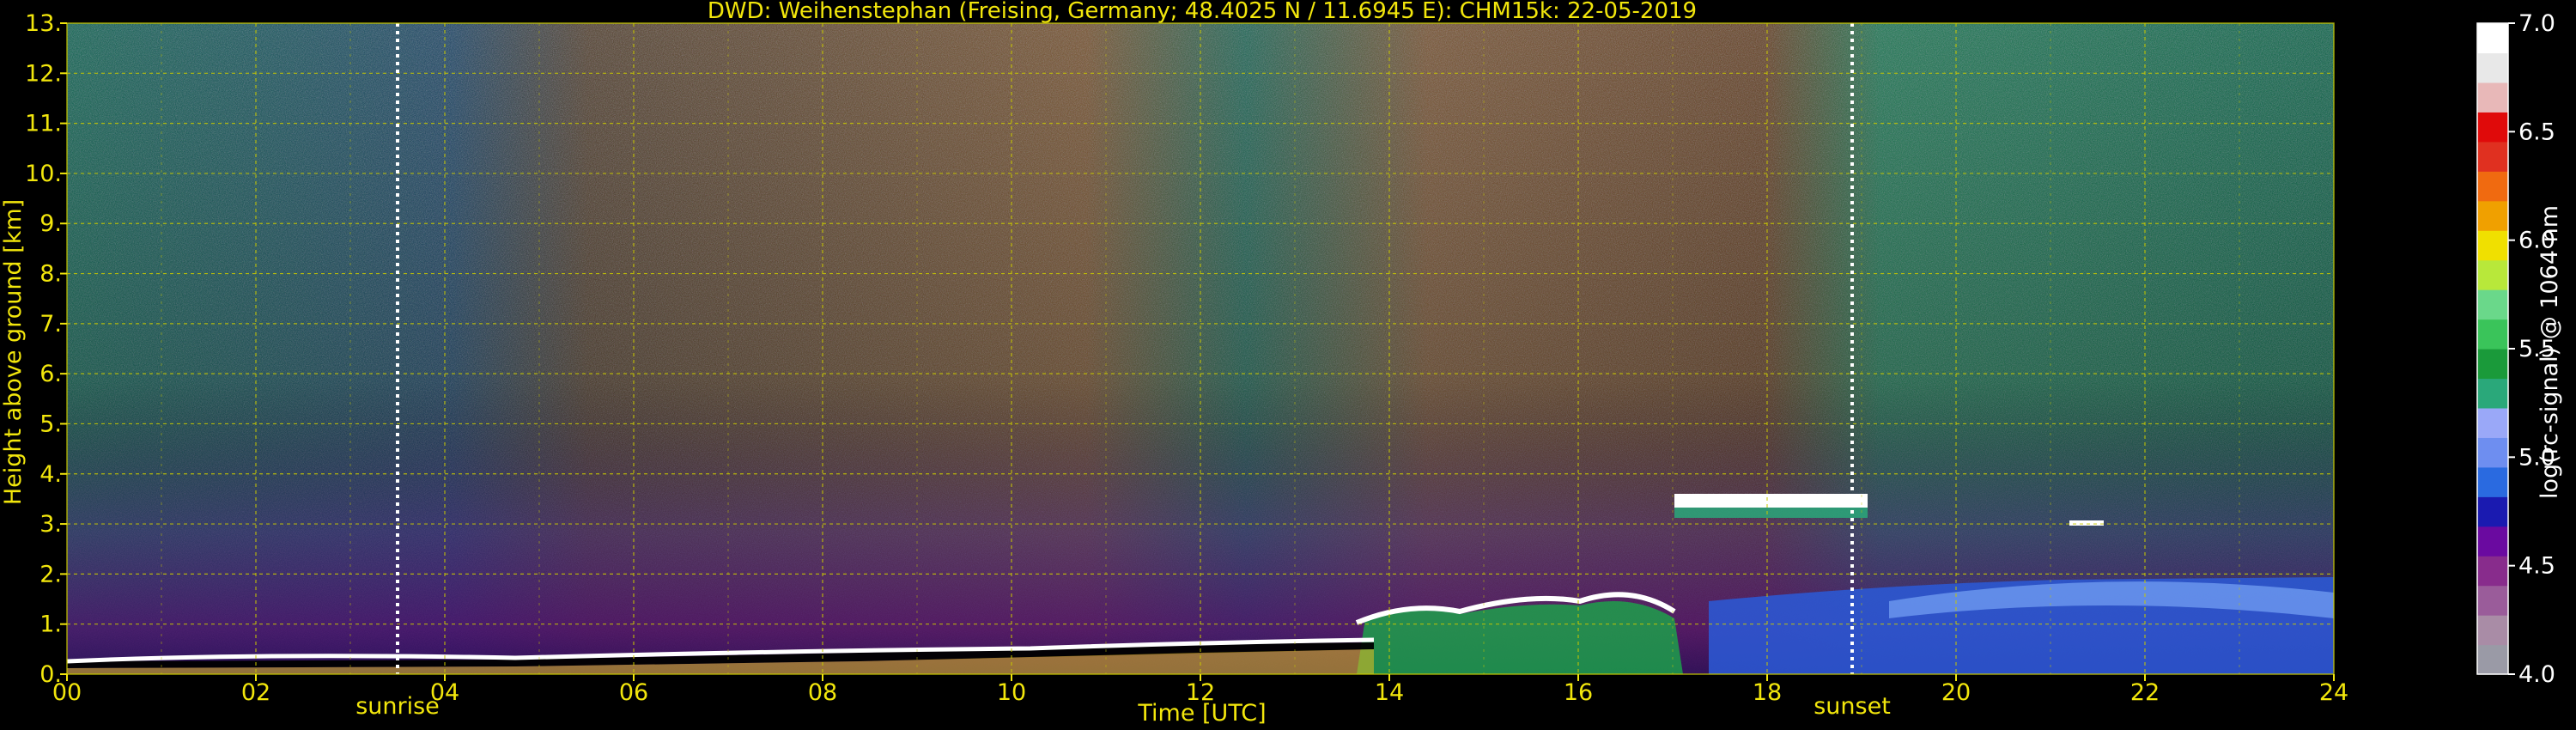 Image resolution: width=2576 pixels, height=730 pixels. What do you see at coordinates (44, 174) in the screenshot?
I see `y-tick-label: 10.` at bounding box center [44, 174].